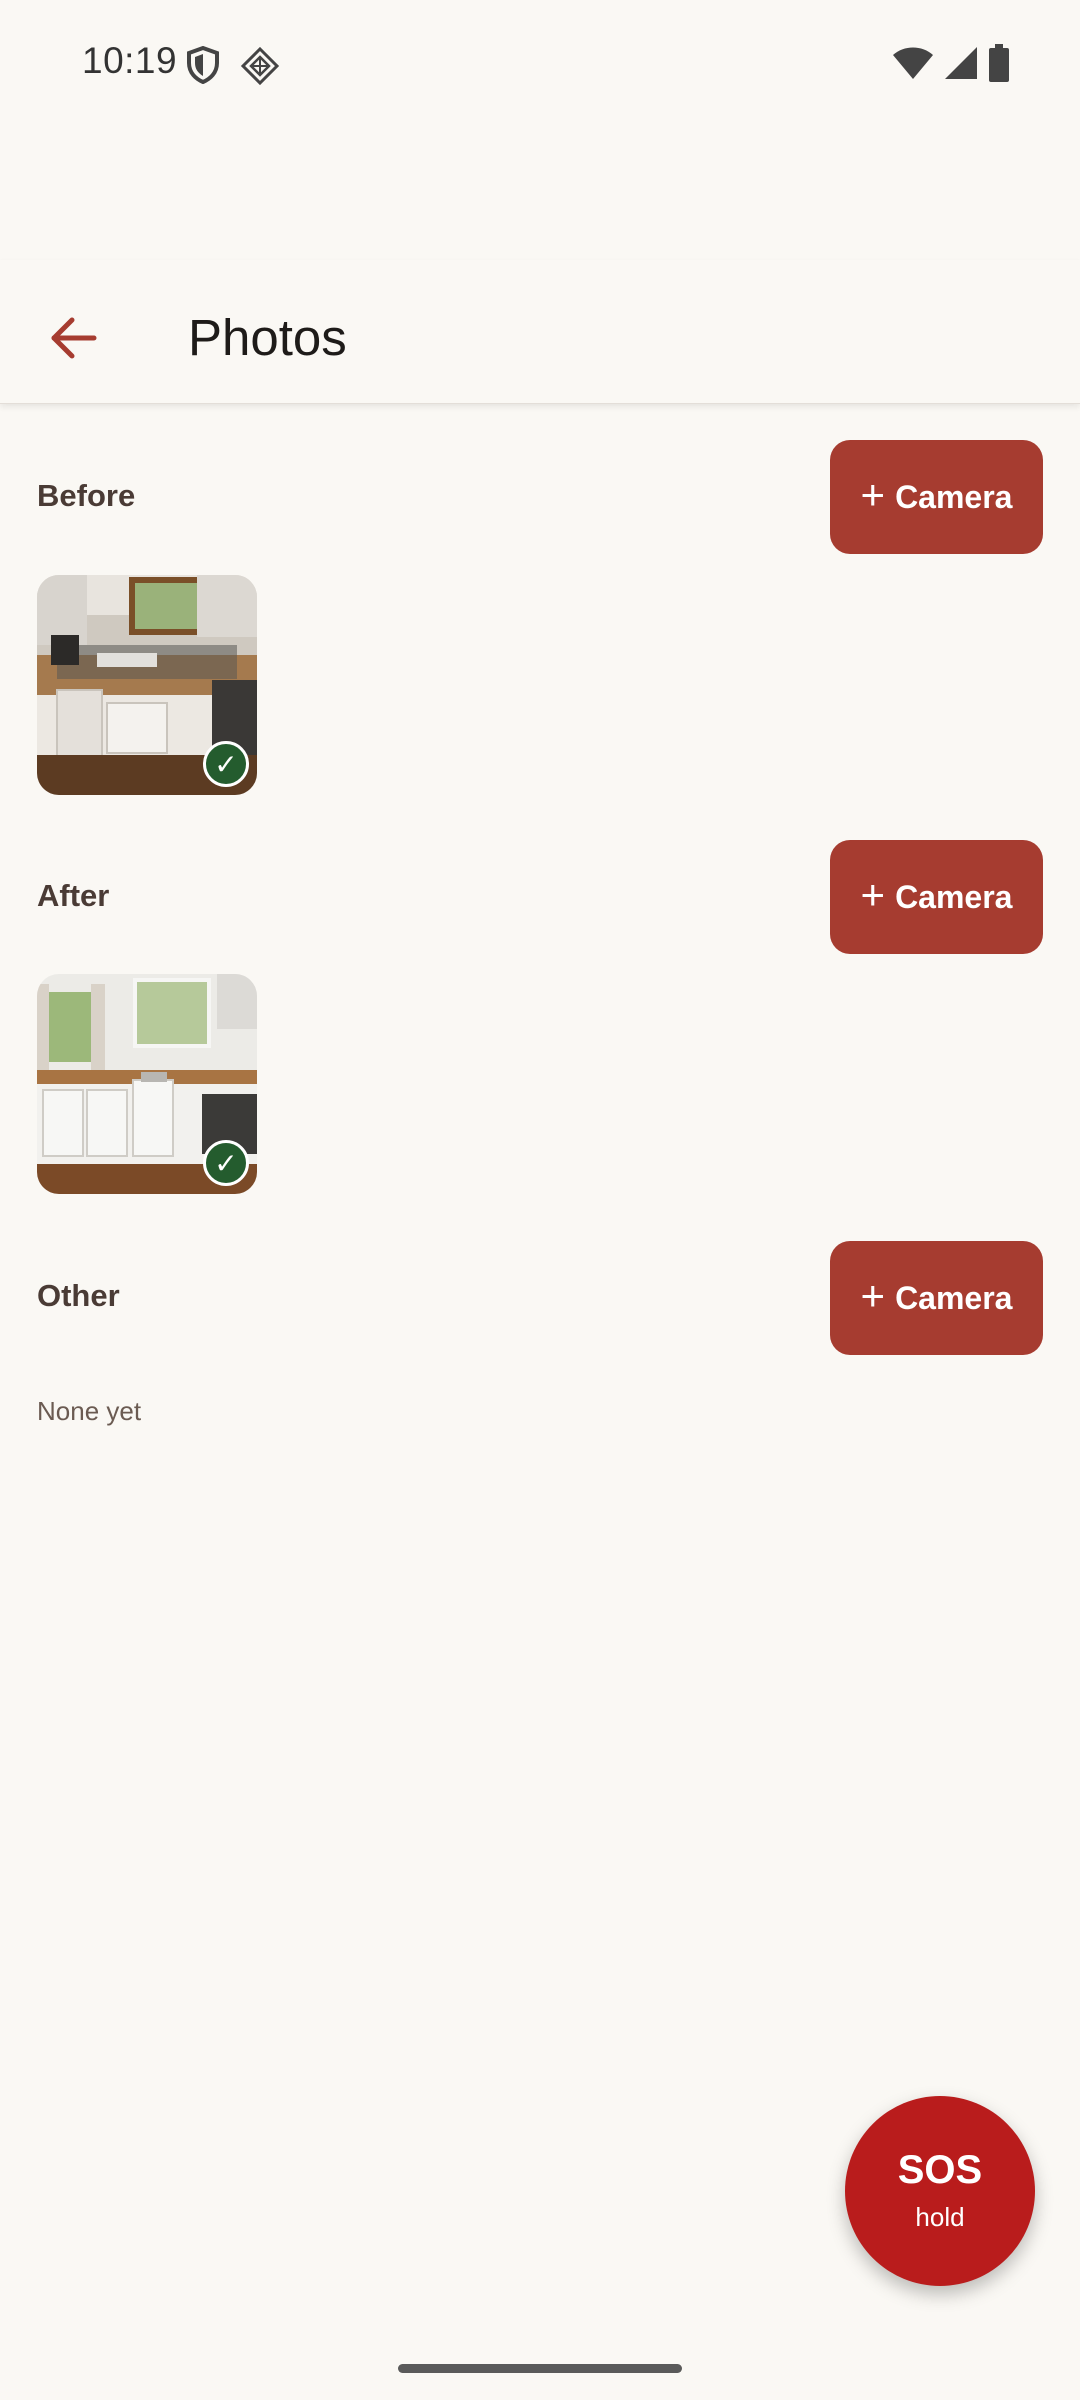 The width and height of the screenshot is (1080, 2400). I want to click on battery-icon, so click(999, 65).